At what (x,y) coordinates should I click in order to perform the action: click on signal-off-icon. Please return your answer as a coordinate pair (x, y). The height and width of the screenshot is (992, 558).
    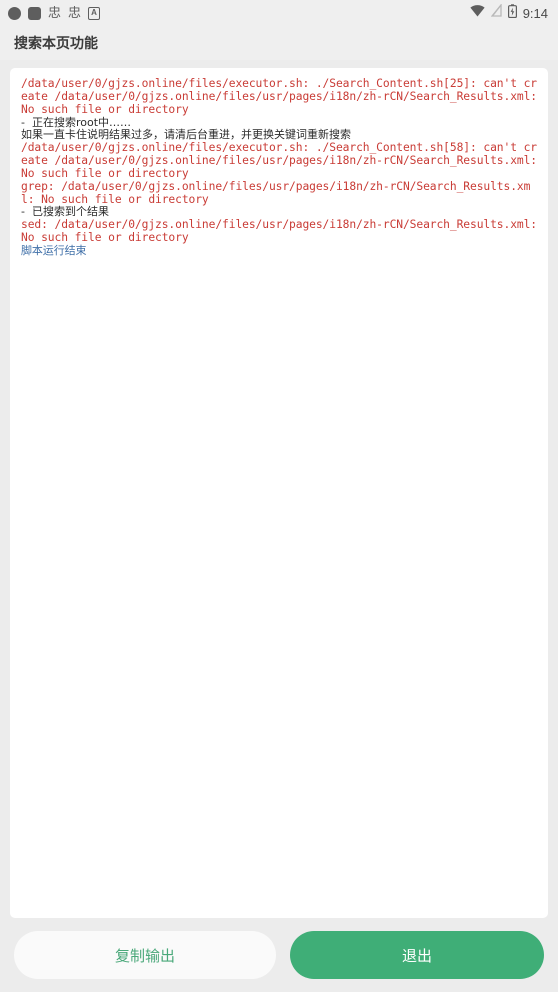
    Looking at the image, I should click on (496, 12).